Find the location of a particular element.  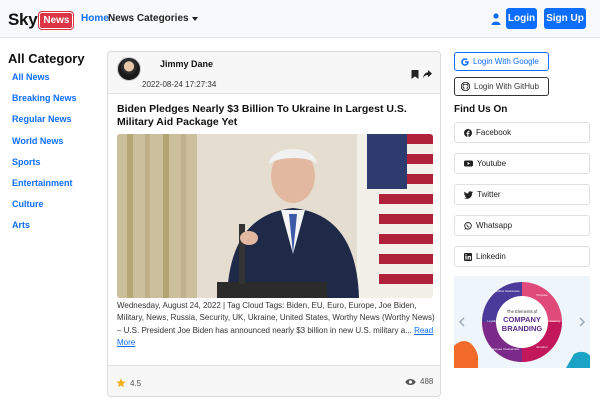

whatsapp-icon is located at coordinates (468, 225).